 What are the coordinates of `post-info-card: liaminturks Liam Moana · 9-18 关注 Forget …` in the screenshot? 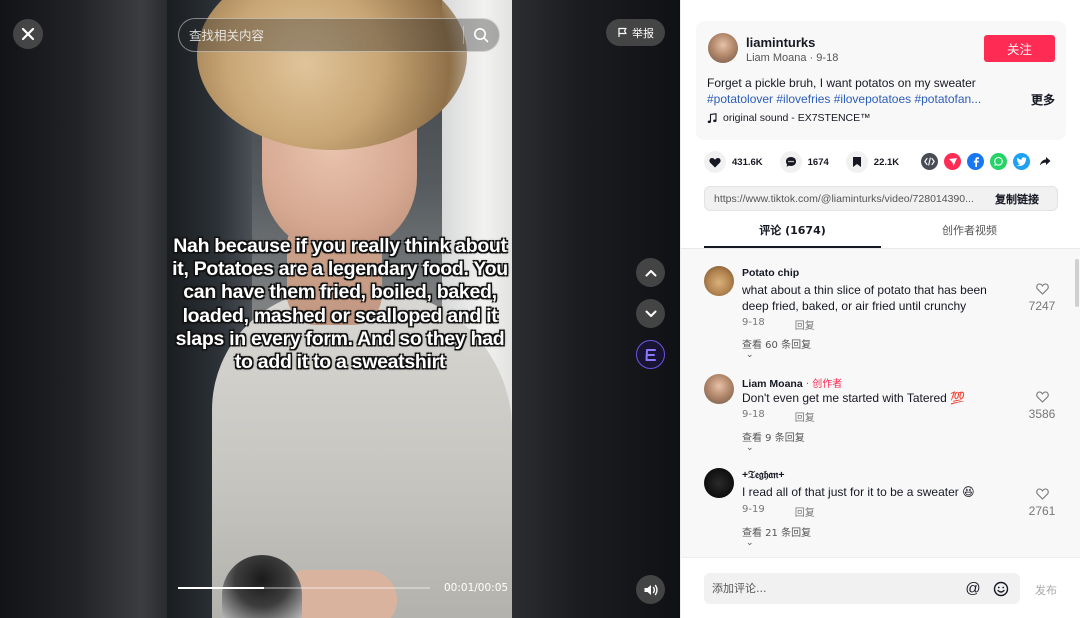 It's located at (881, 80).